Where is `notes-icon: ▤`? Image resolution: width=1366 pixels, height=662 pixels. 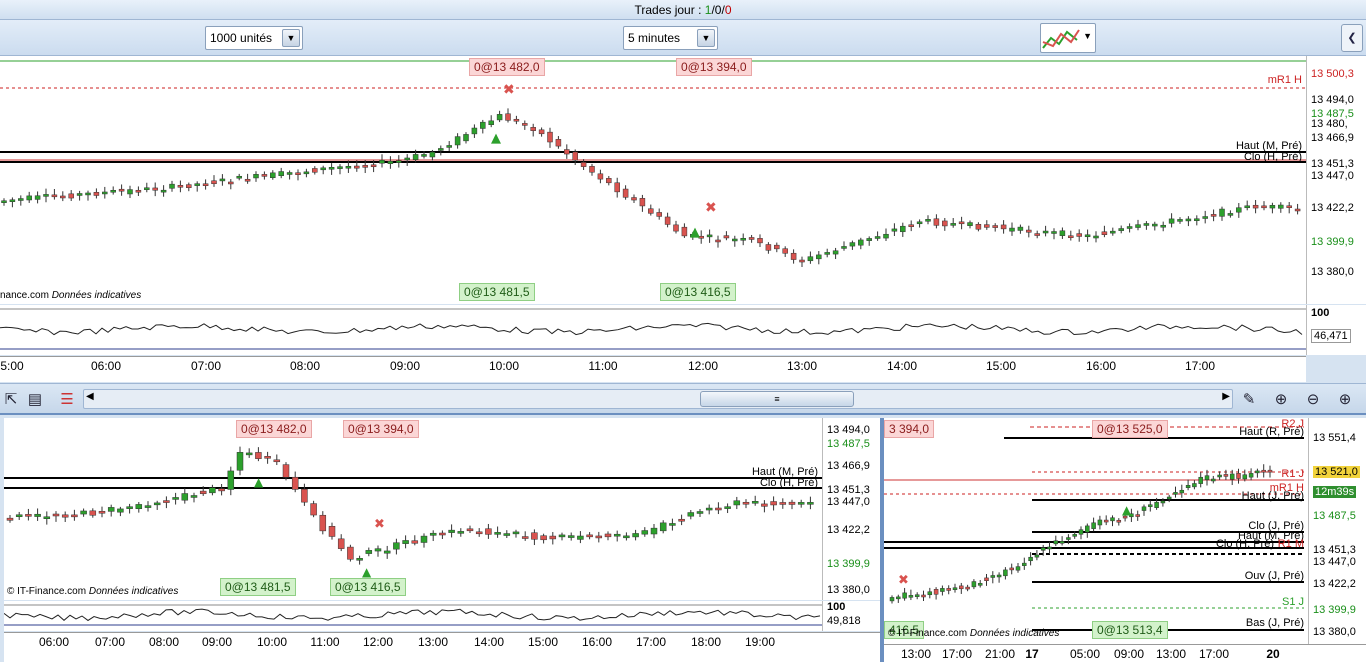
notes-icon: ▤ is located at coordinates (35, 400).